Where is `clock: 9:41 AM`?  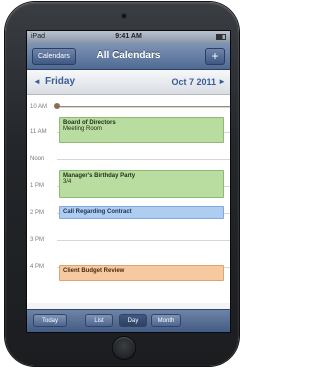 clock: 9:41 AM is located at coordinates (128, 36).